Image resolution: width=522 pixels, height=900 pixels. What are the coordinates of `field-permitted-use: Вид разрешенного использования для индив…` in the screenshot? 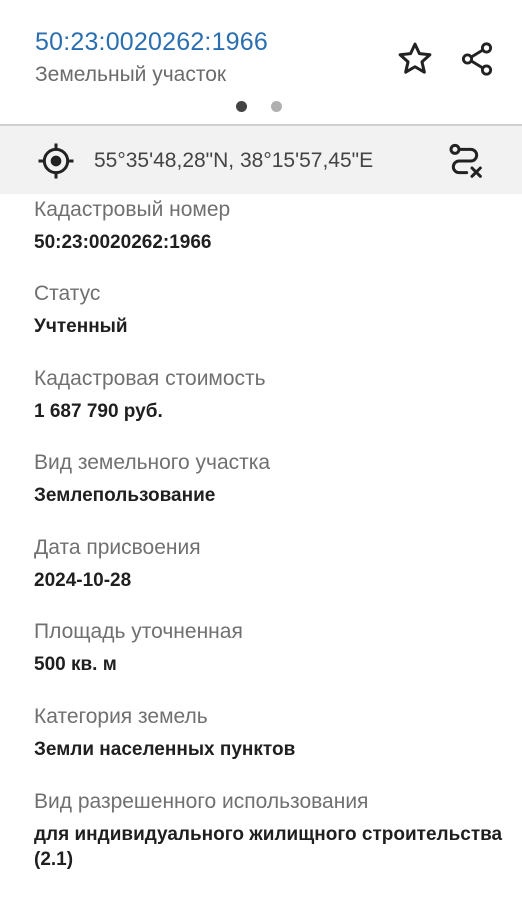 It's located at (269, 830).